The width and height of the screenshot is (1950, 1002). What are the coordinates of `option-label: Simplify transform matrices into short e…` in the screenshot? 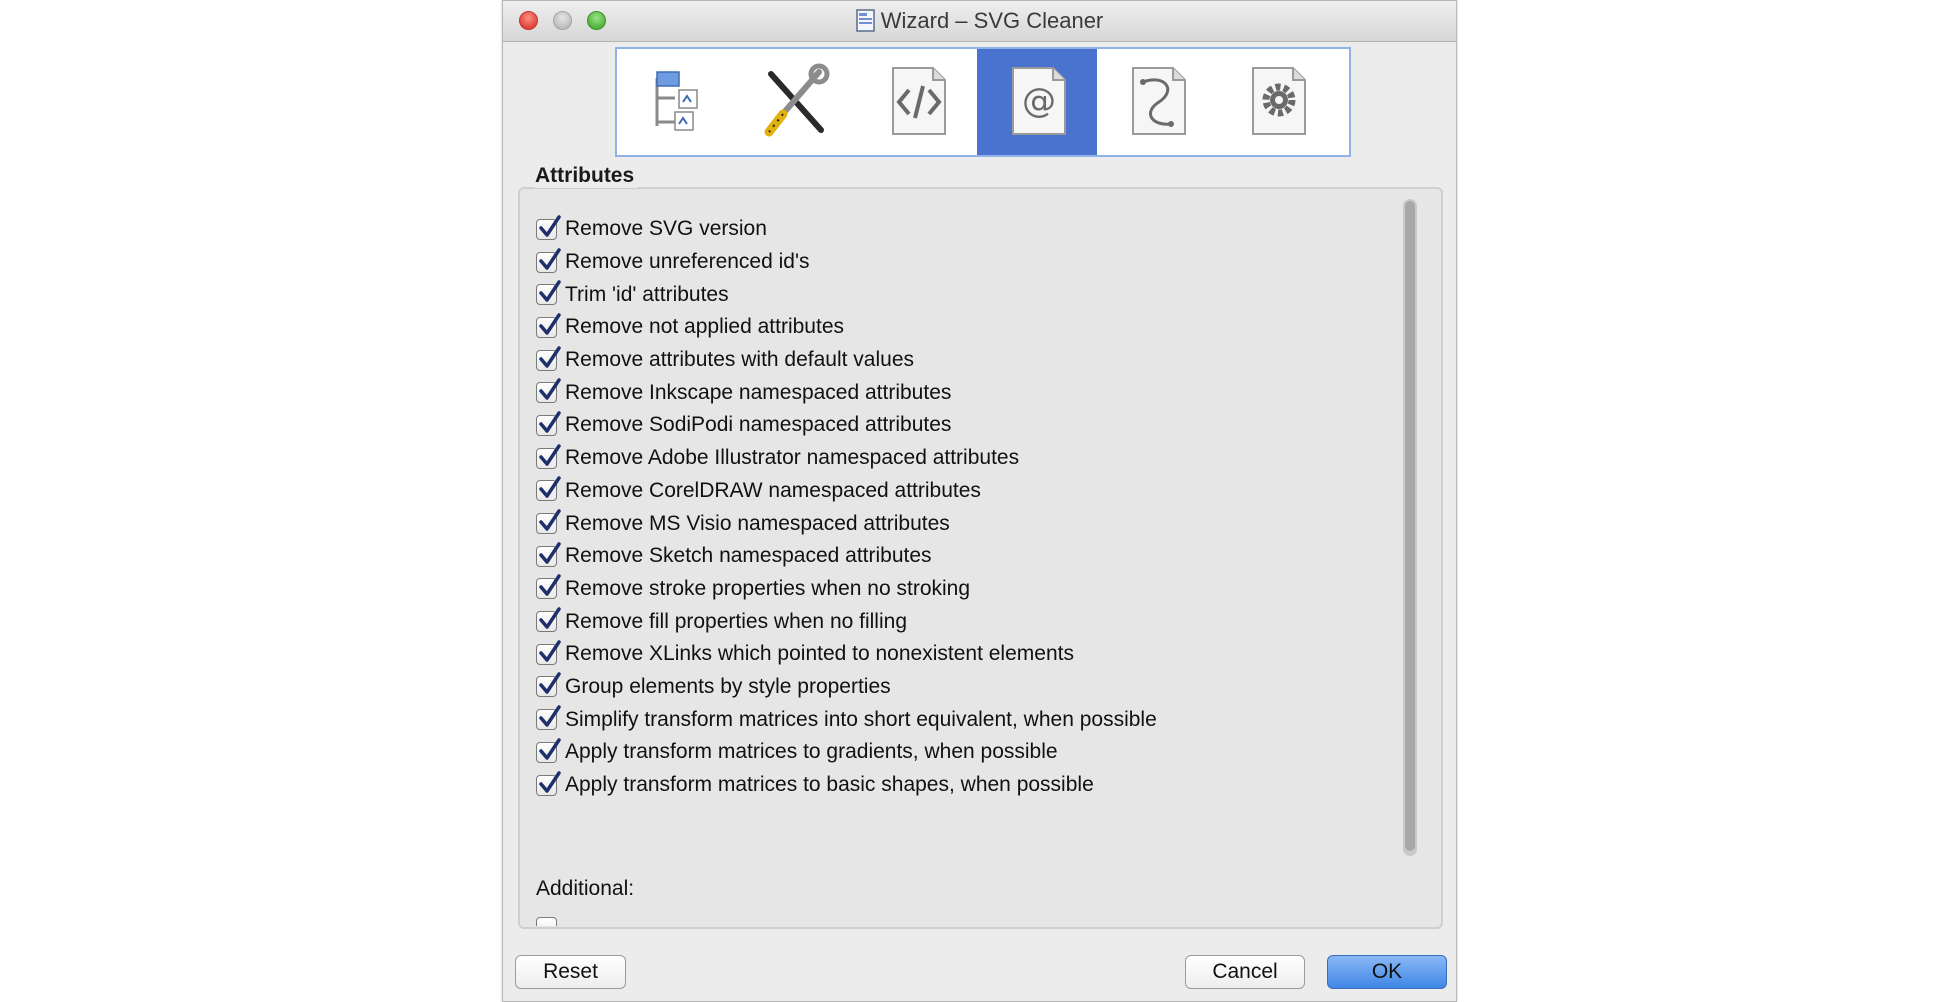 It's located at (861, 719).